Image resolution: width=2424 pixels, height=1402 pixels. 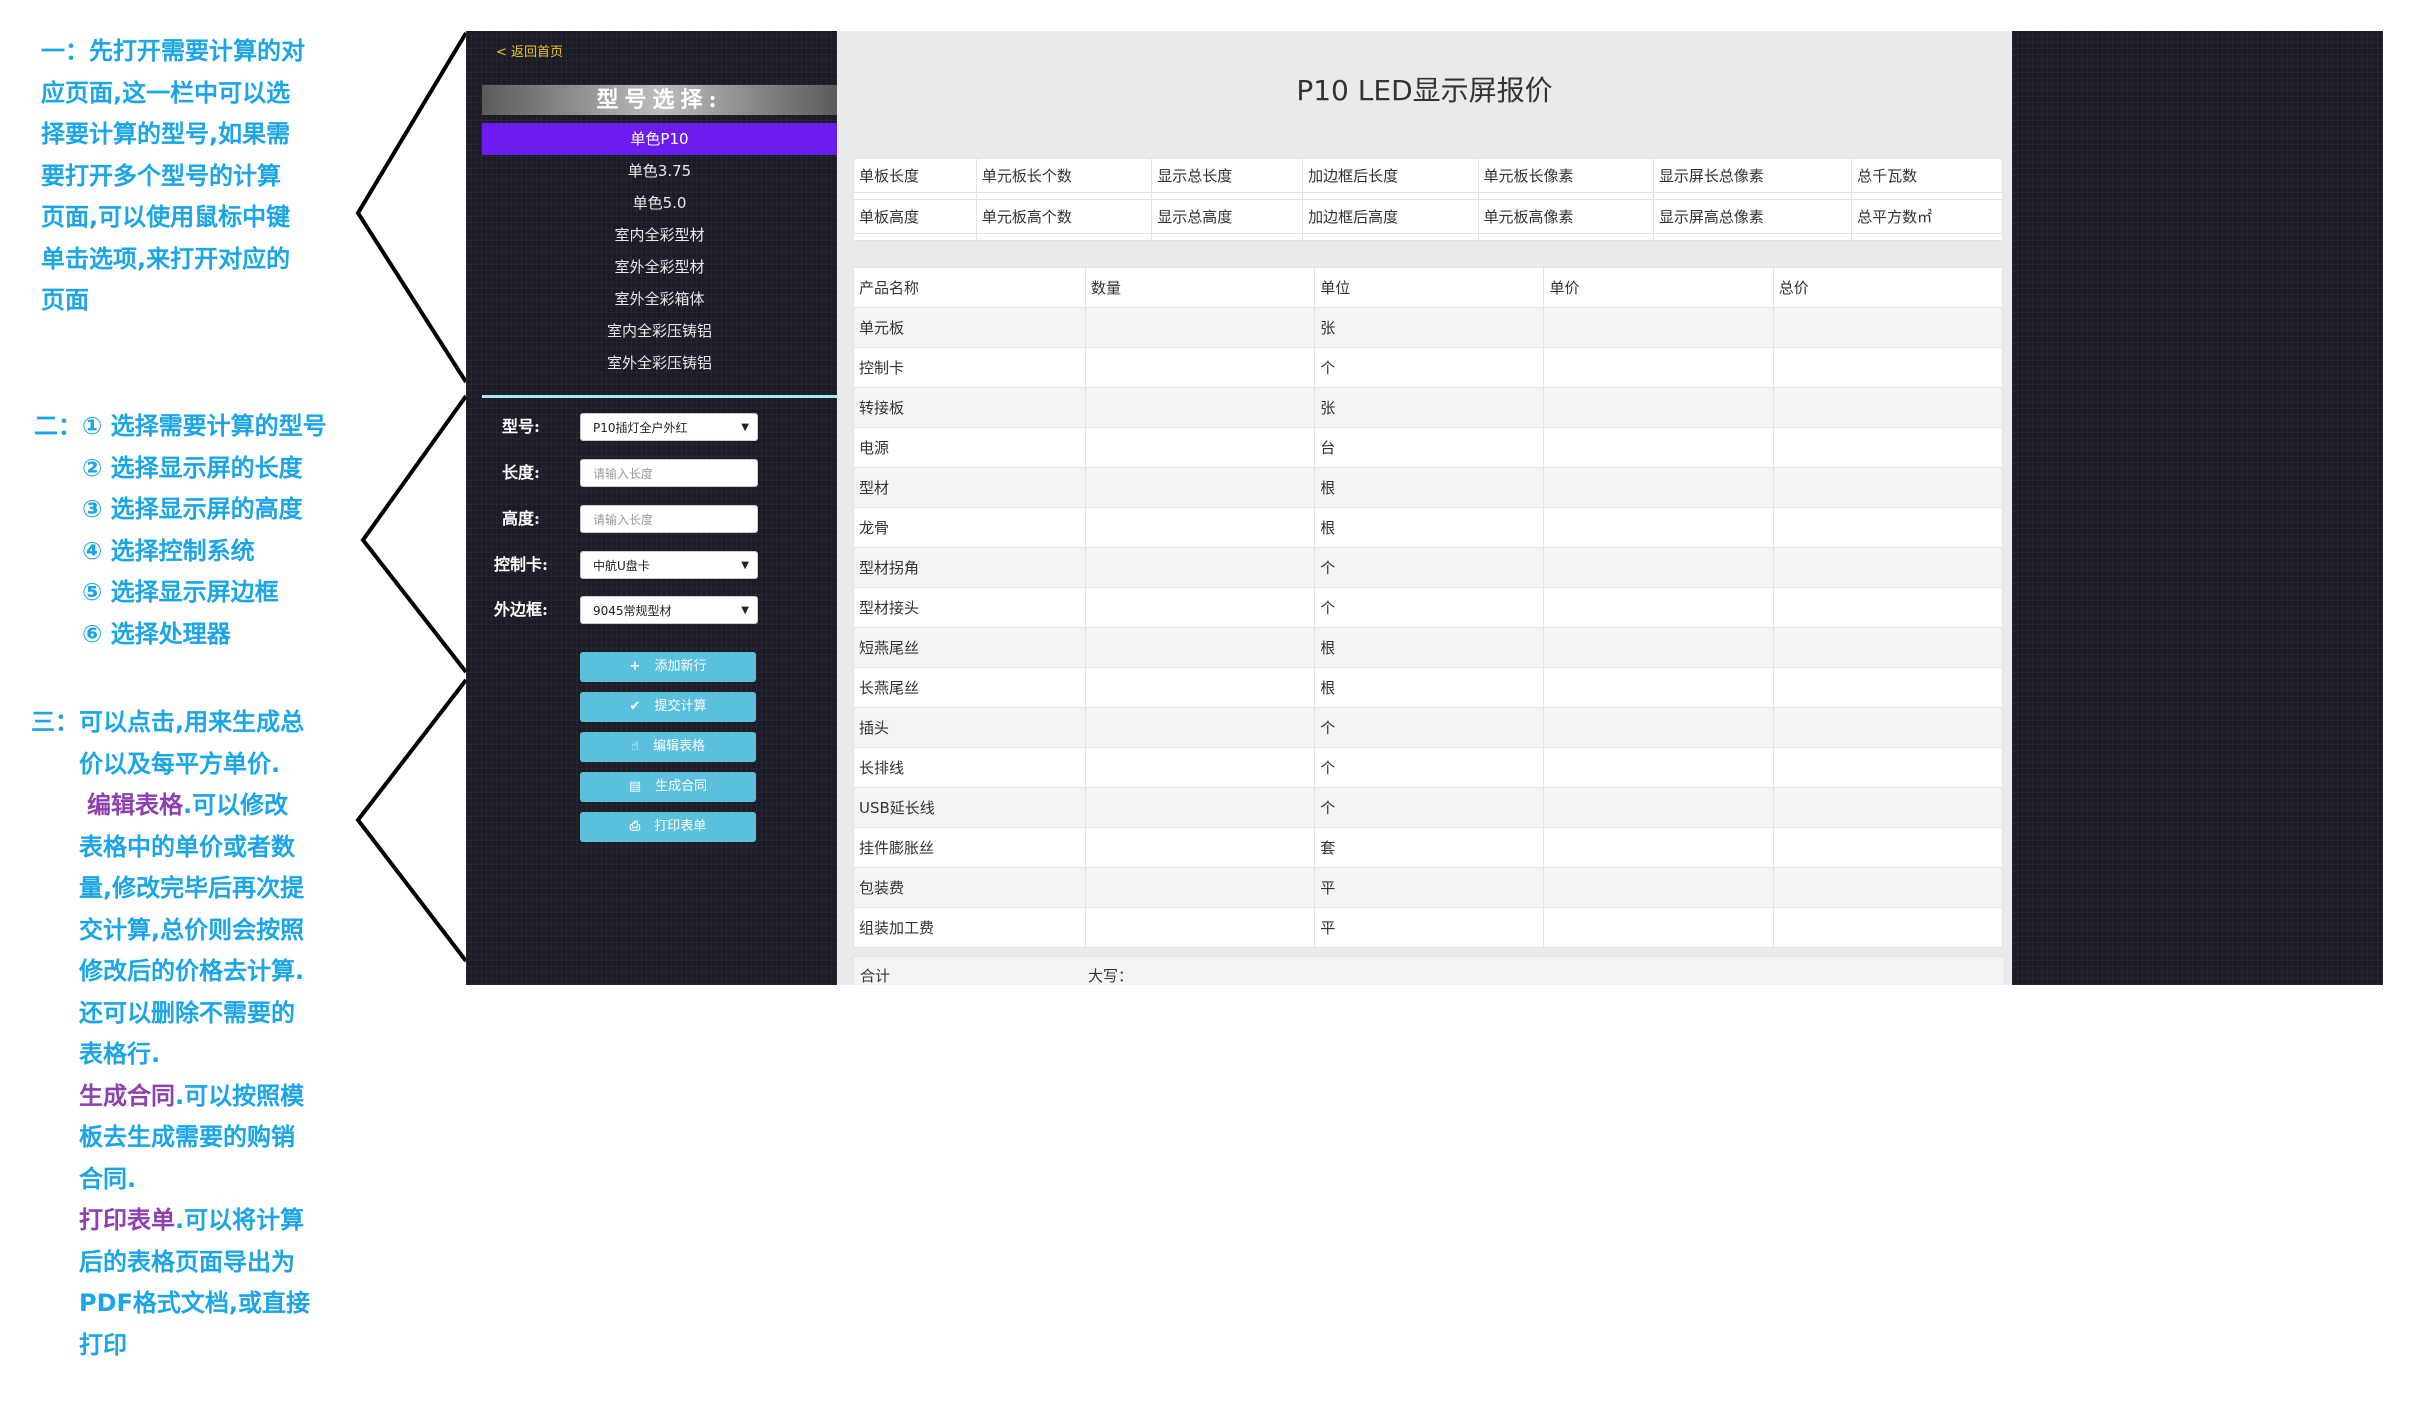 What do you see at coordinates (1428, 567) in the screenshot?
I see `table-row: 型材拐角 个` at bounding box center [1428, 567].